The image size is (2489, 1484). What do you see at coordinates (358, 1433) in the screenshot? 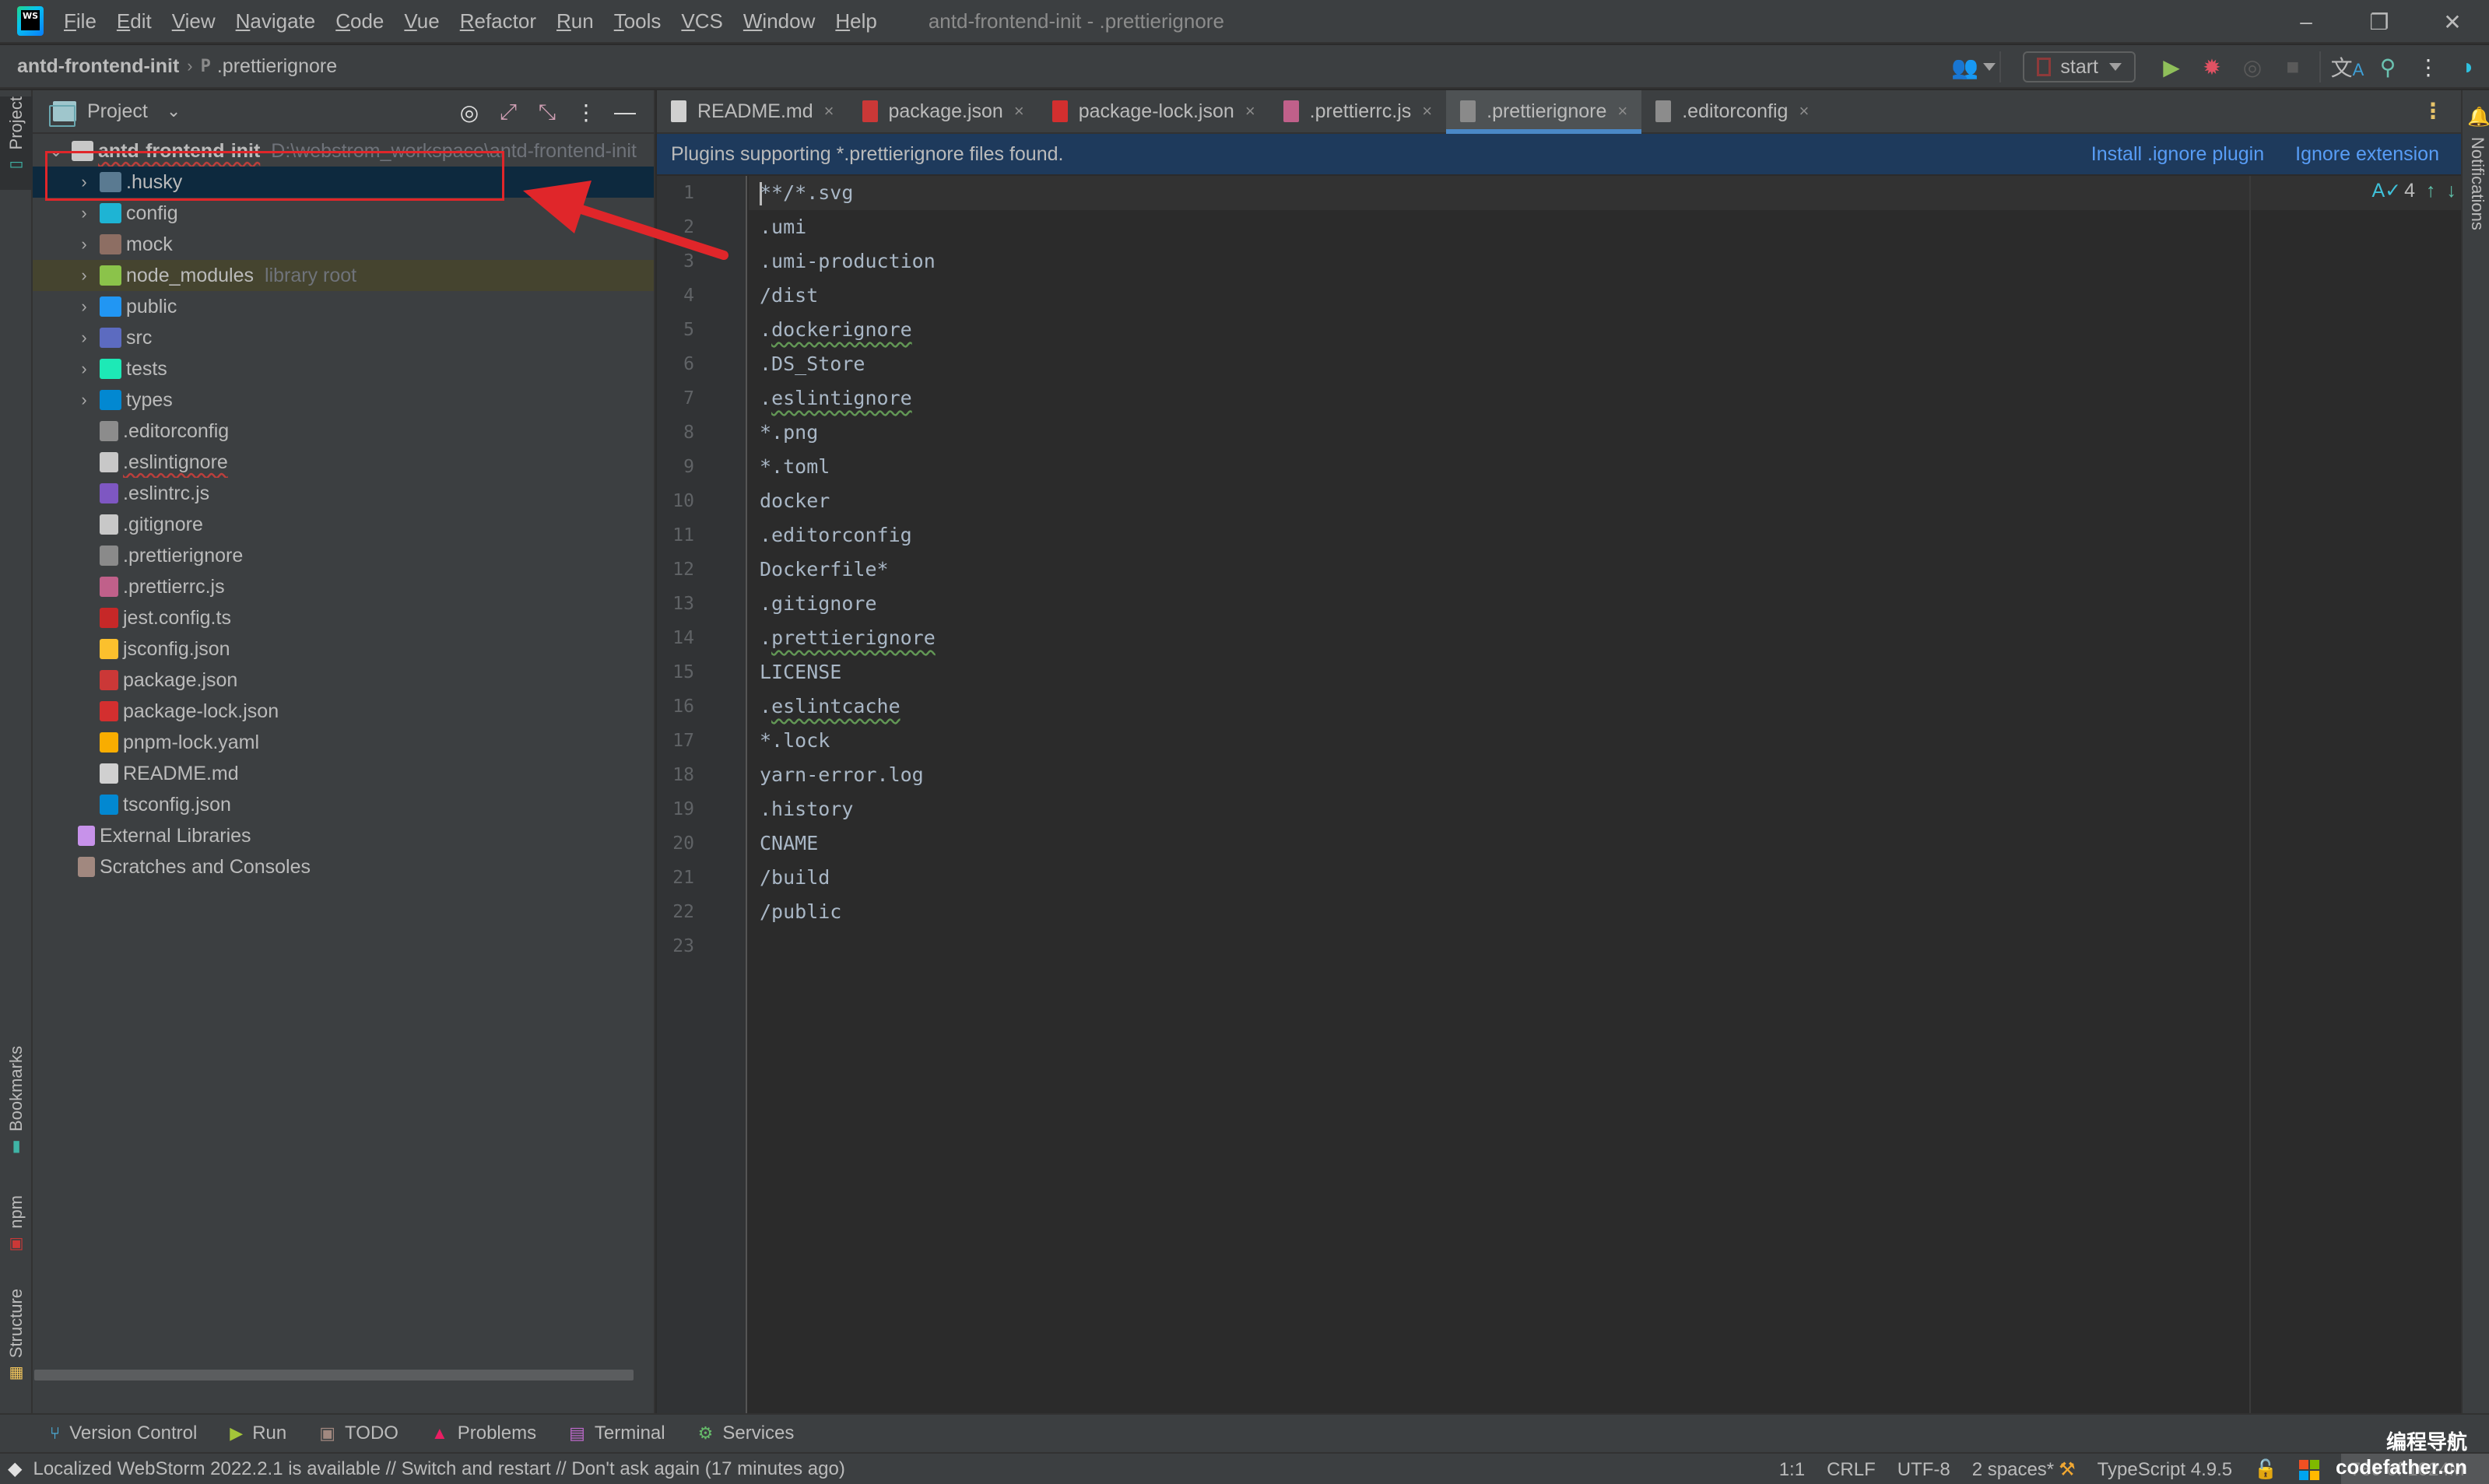
I see `tool-window-todo: ▣ TODO` at bounding box center [358, 1433].